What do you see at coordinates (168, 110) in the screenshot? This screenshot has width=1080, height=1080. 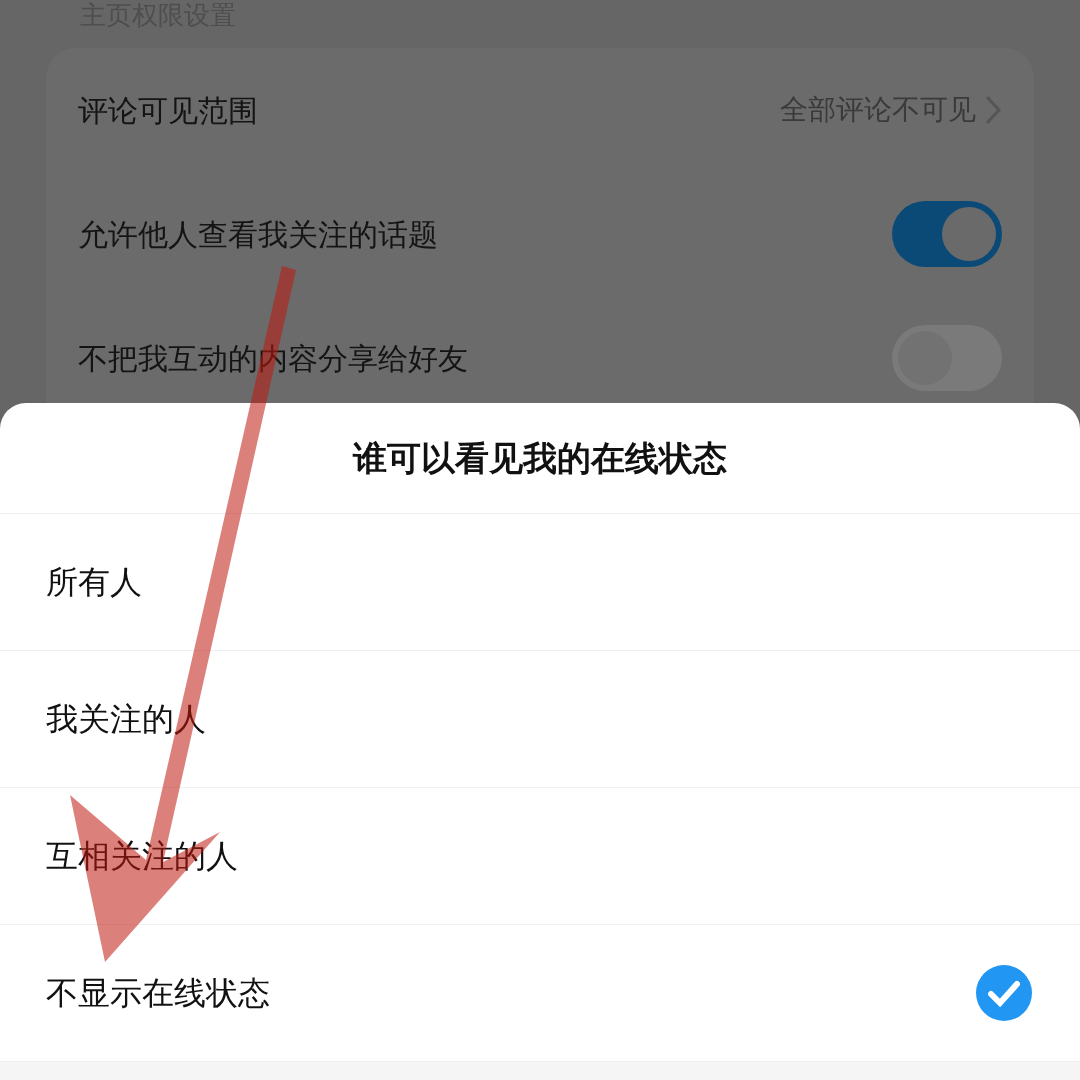 I see `setting-label: 评论可见范围` at bounding box center [168, 110].